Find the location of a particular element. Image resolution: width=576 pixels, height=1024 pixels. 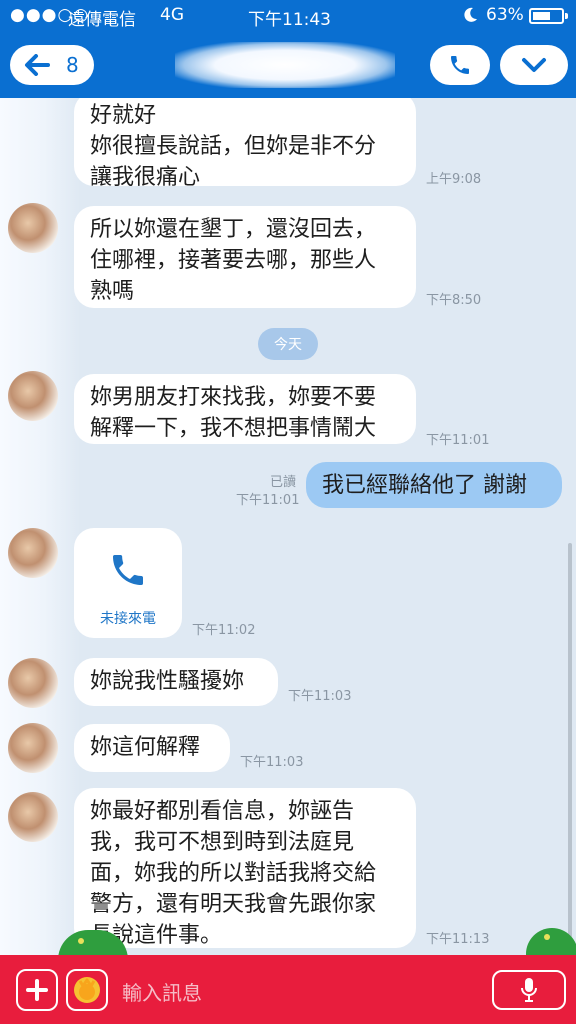

missed-call-card: 未接來電 is located at coordinates (128, 583).